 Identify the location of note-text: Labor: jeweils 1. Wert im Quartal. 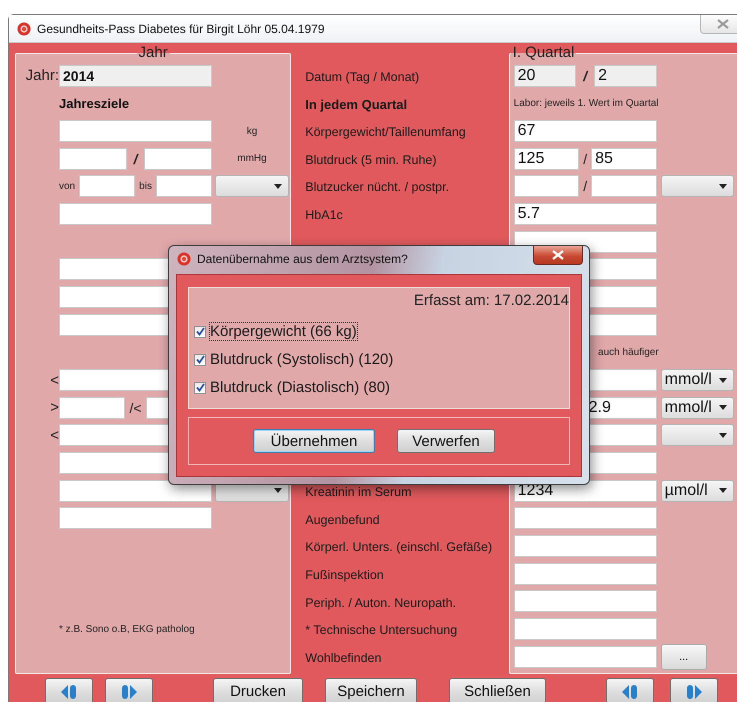
(586, 103).